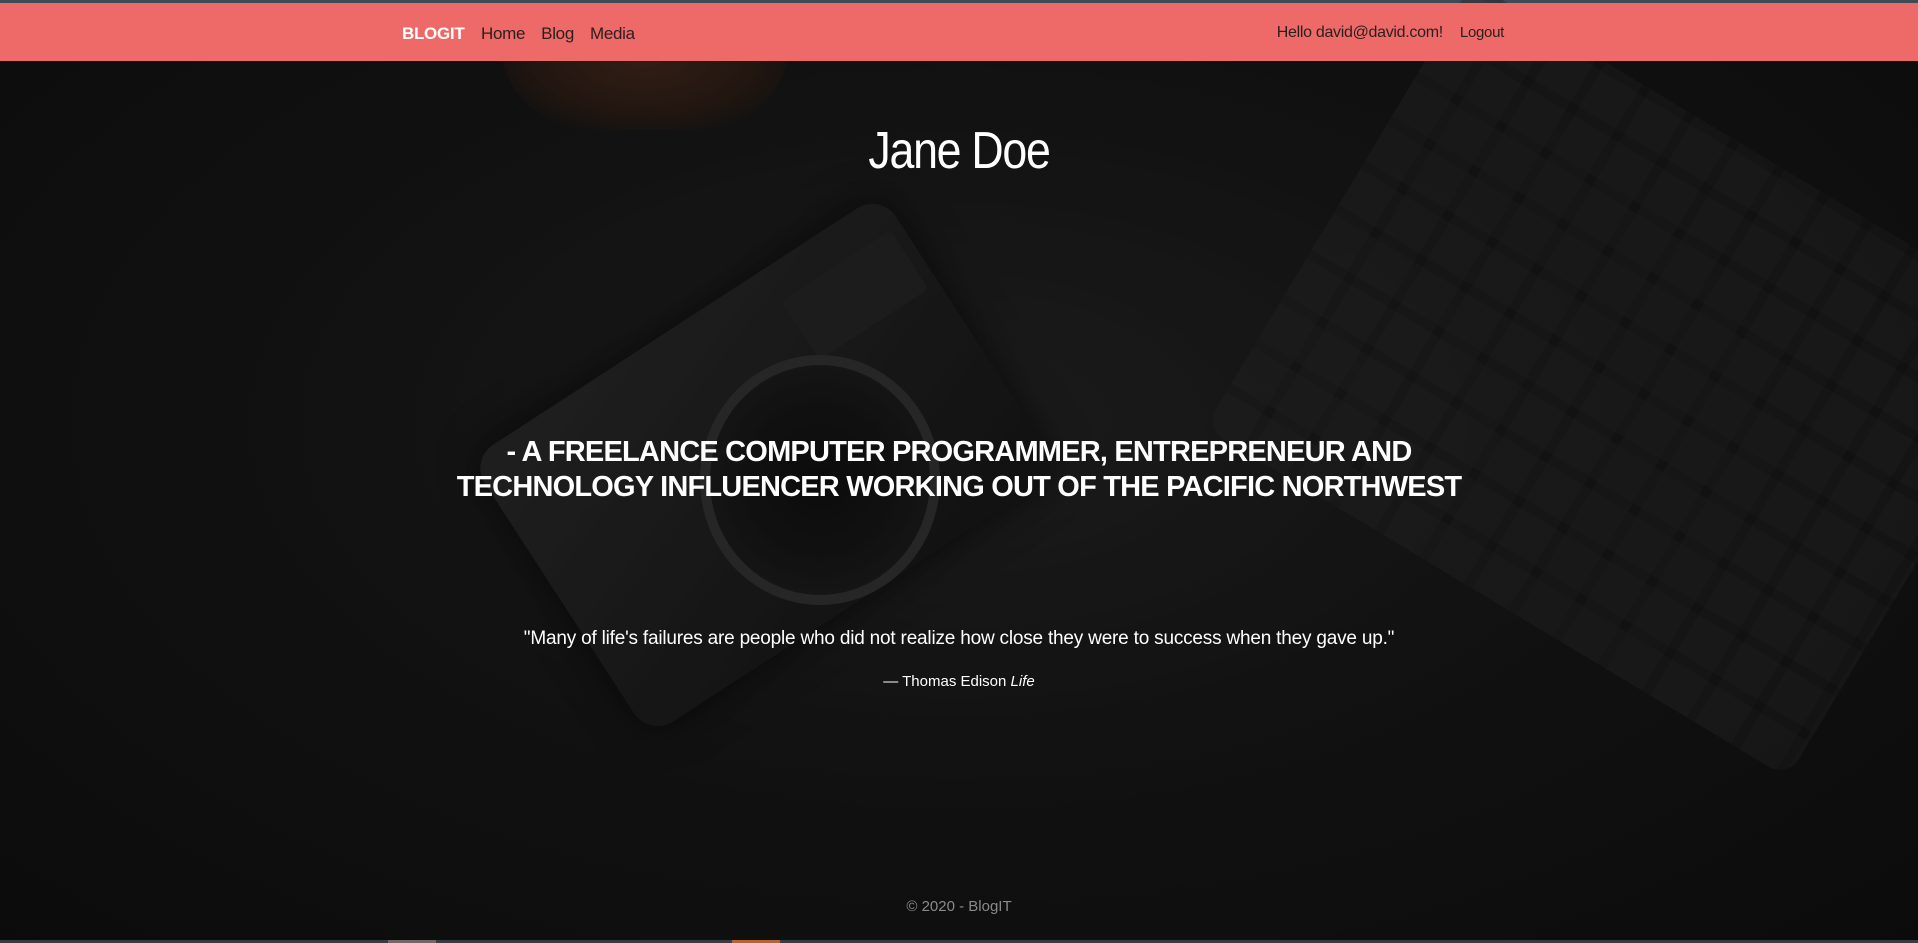 Image resolution: width=1918 pixels, height=943 pixels. I want to click on quote-author: — Thomas Edison, so click(945, 681).